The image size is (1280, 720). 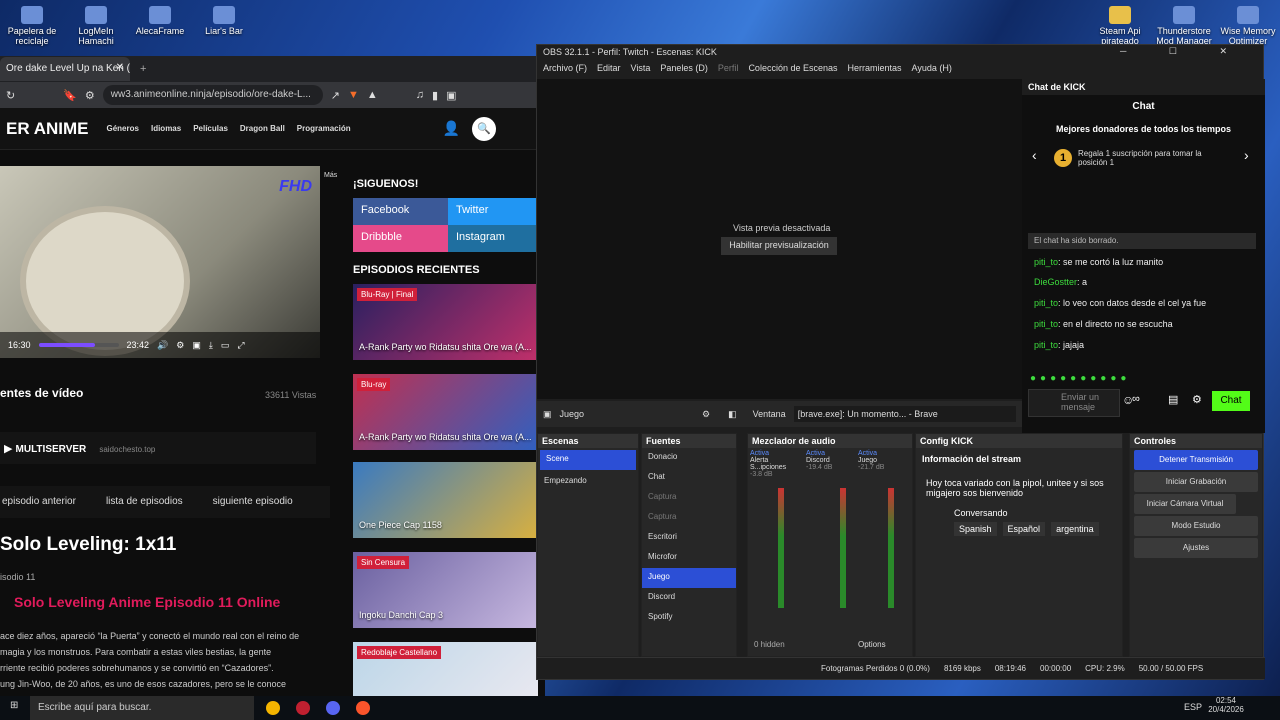 I want to click on share-icon: ↗, so click(x=335, y=95).